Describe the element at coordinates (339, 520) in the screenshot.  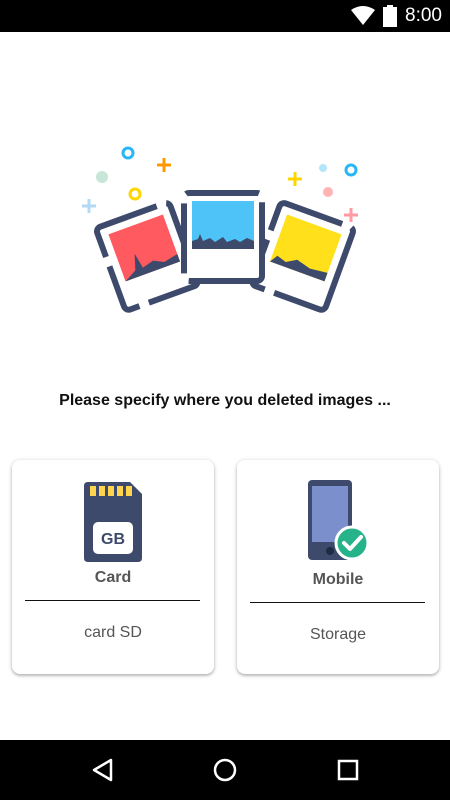
I see `phone-check-icon` at that location.